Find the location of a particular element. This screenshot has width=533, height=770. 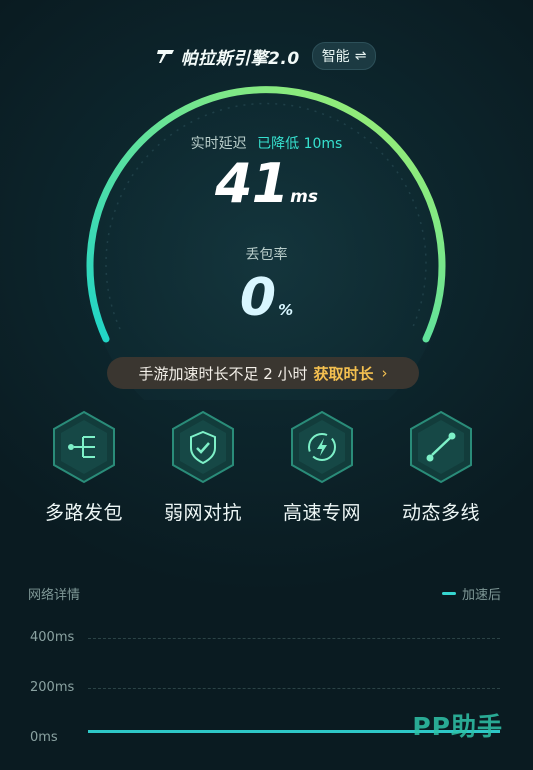

mode-switch-button: 智能 ⇌ is located at coordinates (344, 56).